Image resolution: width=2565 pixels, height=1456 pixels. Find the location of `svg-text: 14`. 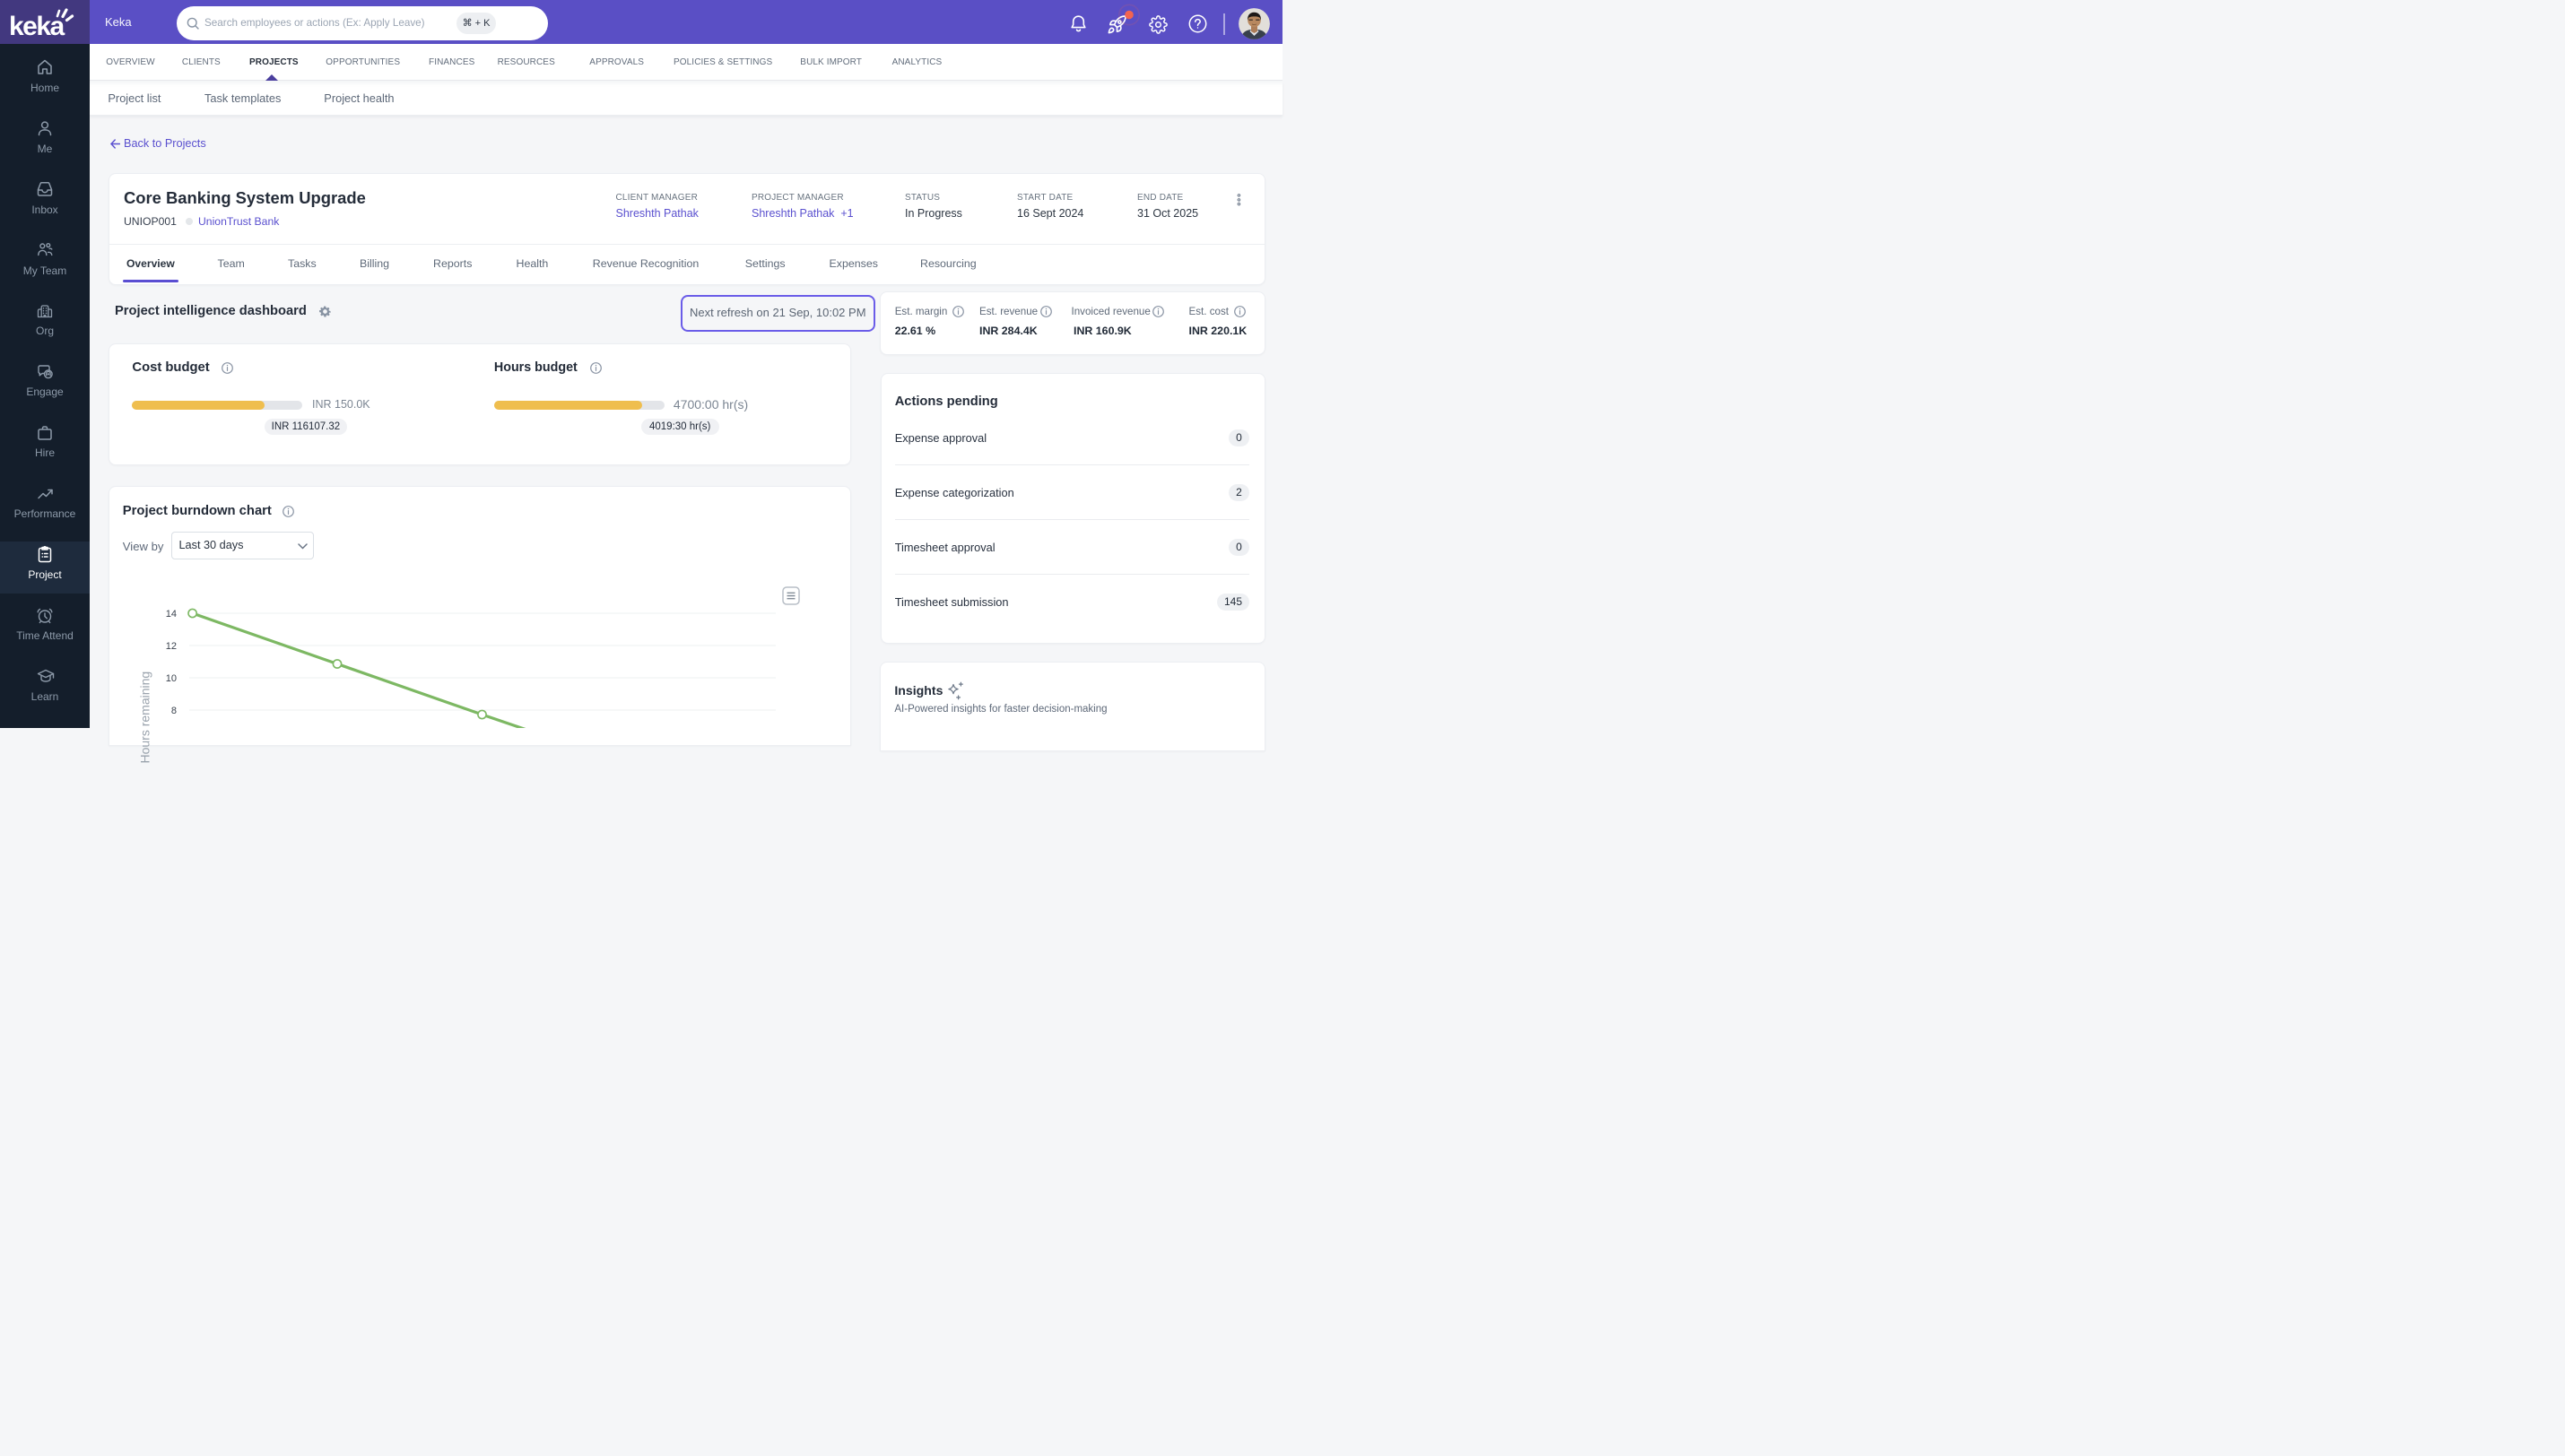

svg-text: 14 is located at coordinates (171, 614).